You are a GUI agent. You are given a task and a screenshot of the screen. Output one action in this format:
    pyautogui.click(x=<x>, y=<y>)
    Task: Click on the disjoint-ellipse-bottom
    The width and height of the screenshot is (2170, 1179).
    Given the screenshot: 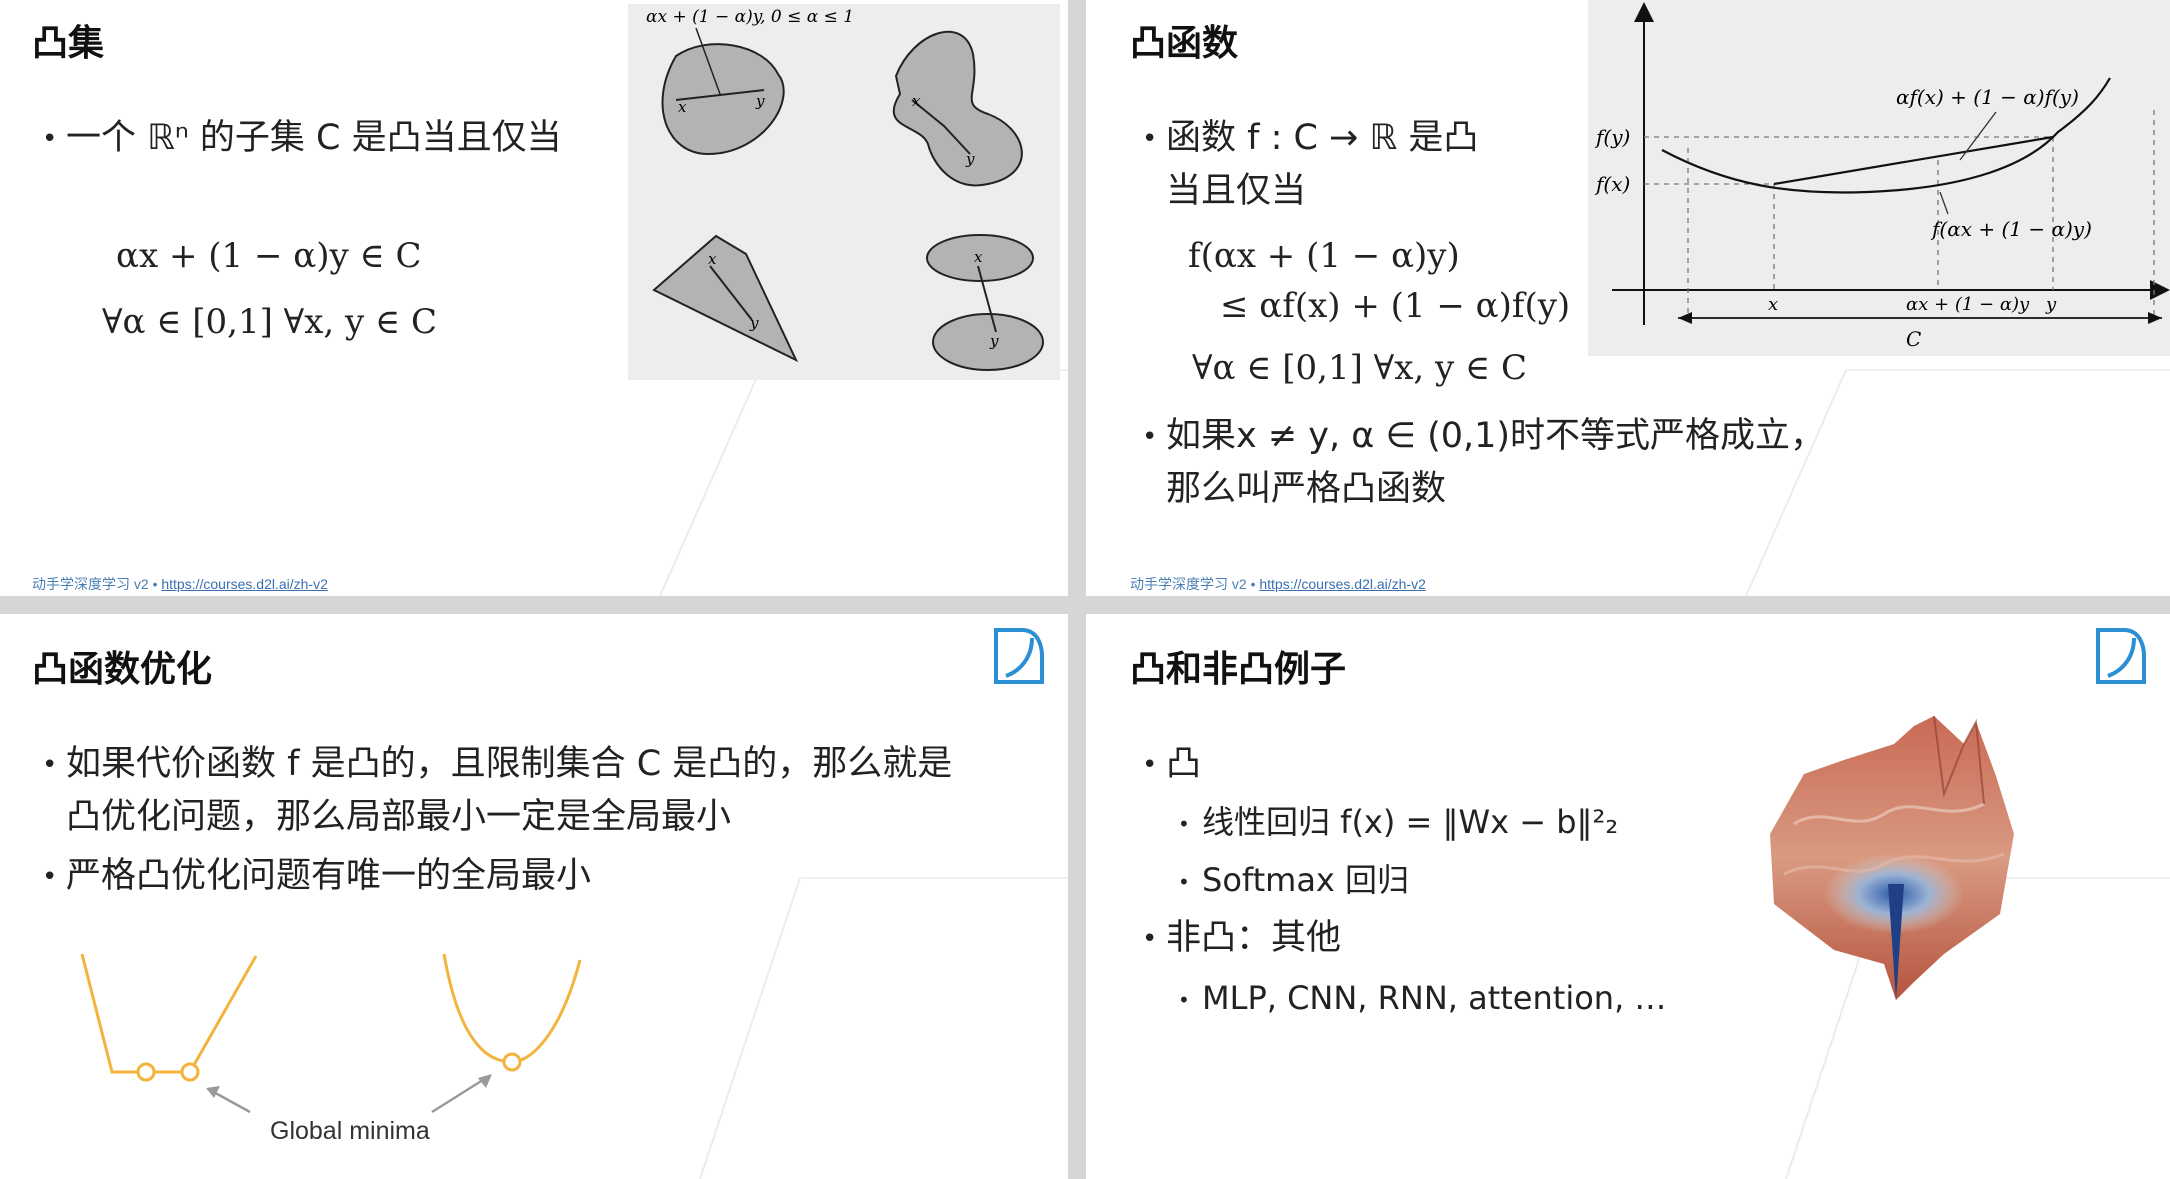 What is the action you would take?
    pyautogui.click(x=988, y=342)
    